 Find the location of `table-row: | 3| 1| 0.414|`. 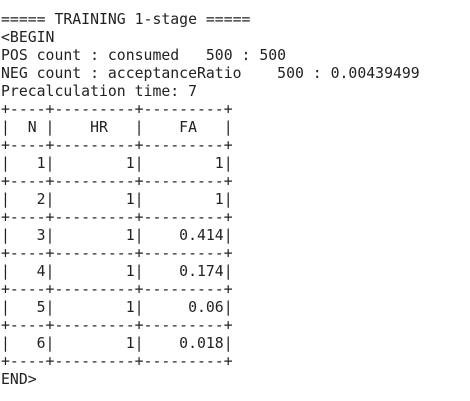

table-row: | 3| 1| 0.414| is located at coordinates (117, 235).